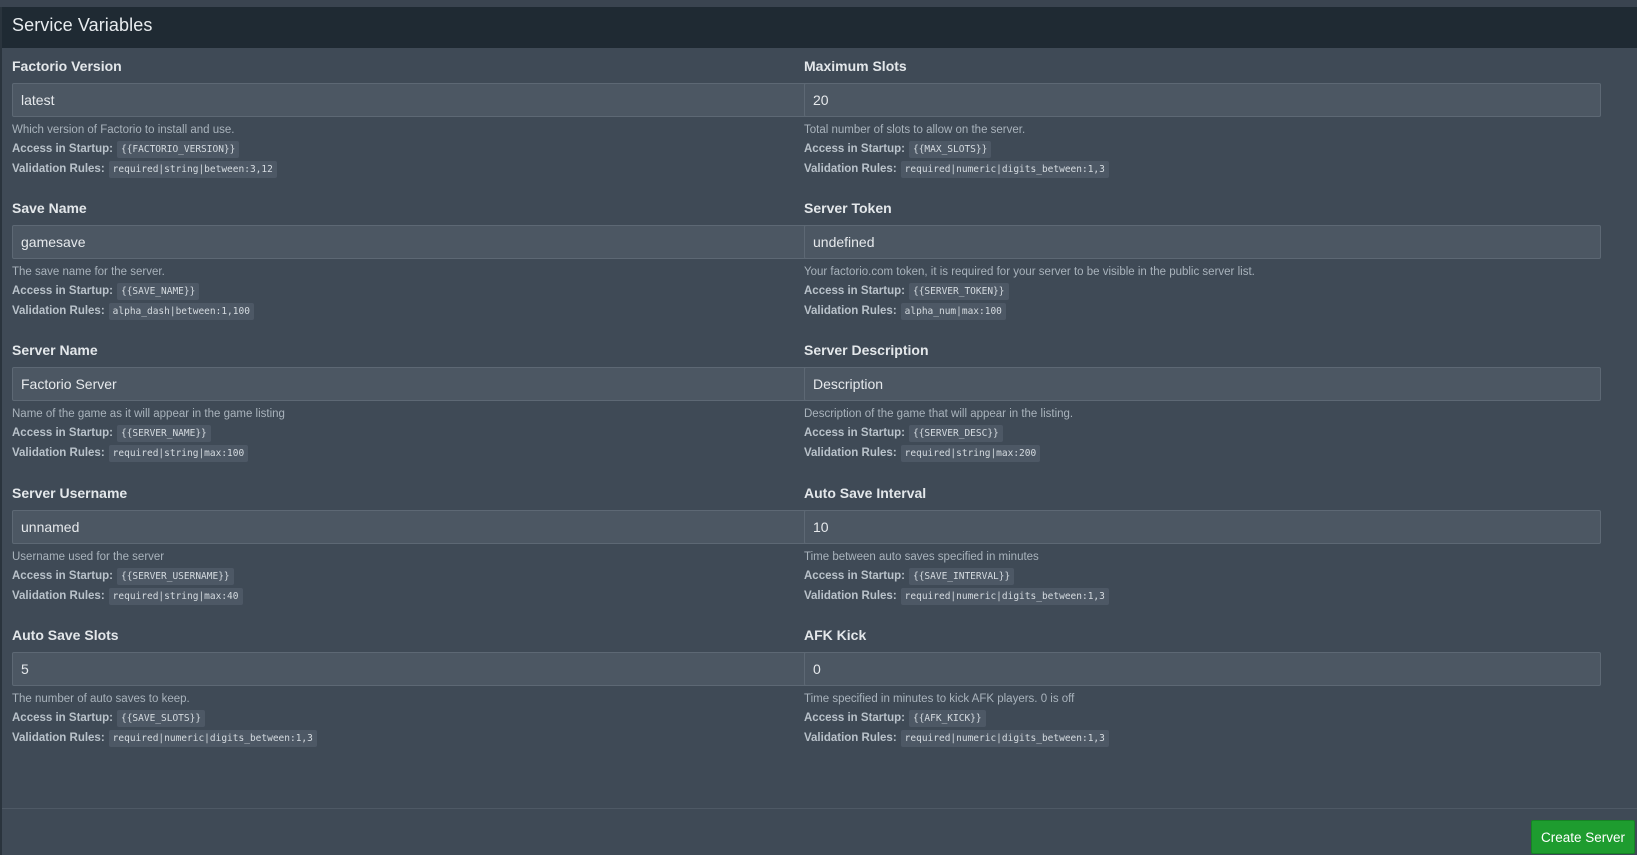 This screenshot has height=855, width=1637. I want to click on validation-rules-code: alpha_num|max:100, so click(953, 311).